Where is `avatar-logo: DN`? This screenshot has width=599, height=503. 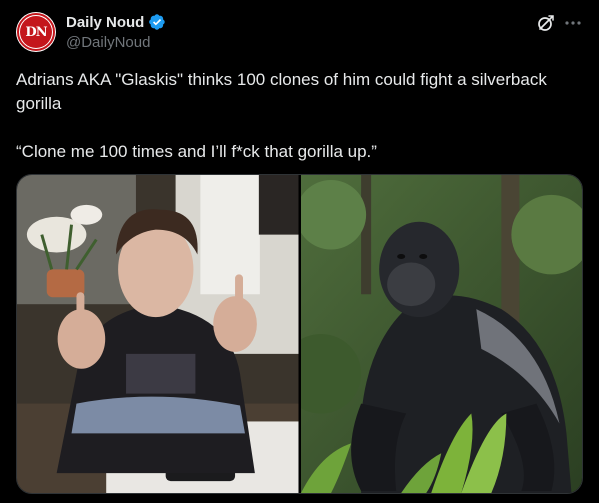 avatar-logo: DN is located at coordinates (36, 32).